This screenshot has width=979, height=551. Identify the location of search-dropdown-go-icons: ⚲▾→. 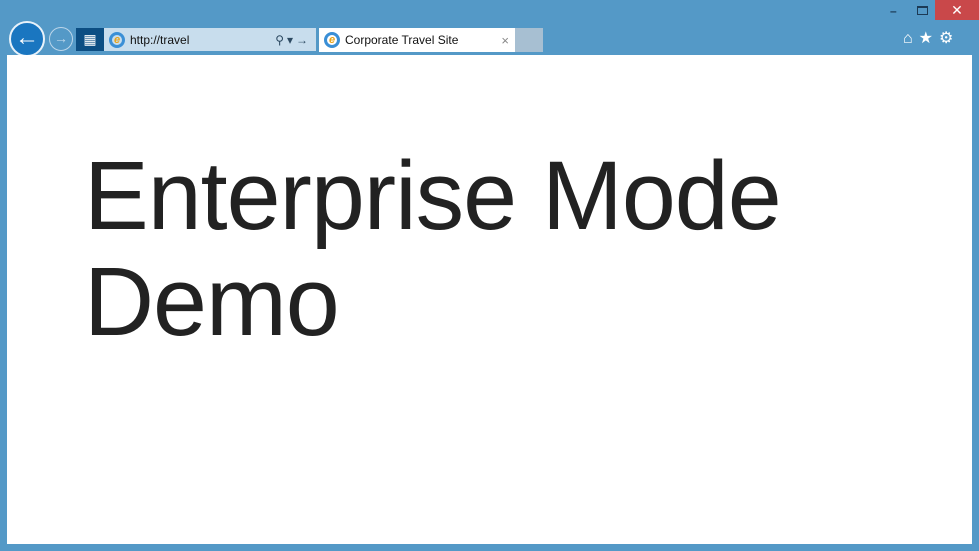
(295, 40).